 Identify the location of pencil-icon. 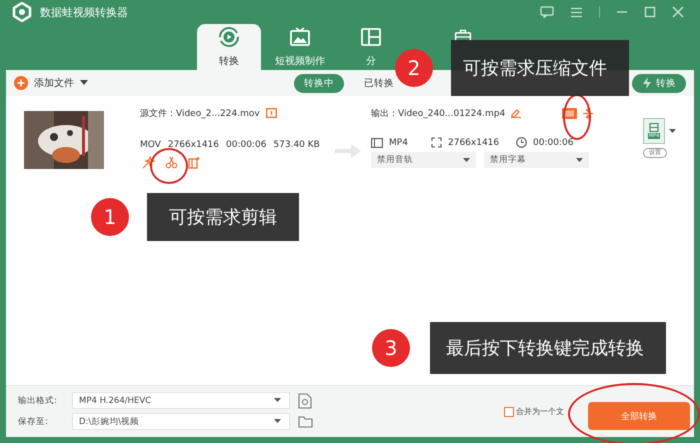
(516, 113).